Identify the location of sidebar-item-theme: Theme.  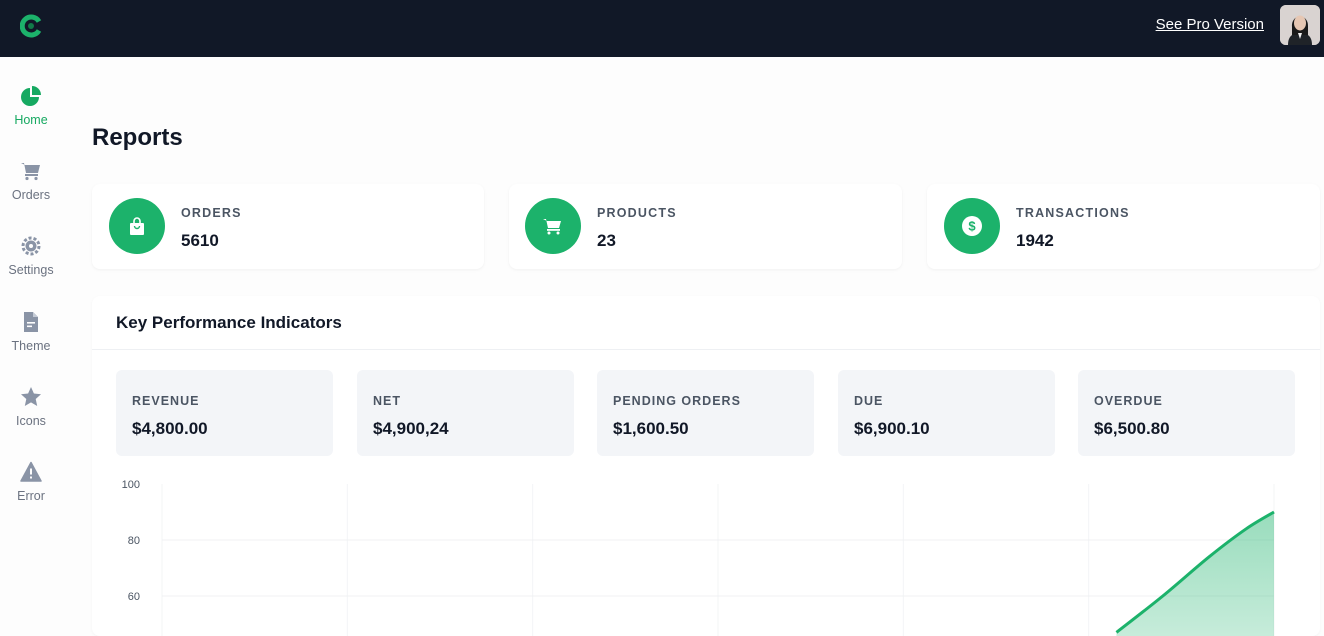
(31, 332).